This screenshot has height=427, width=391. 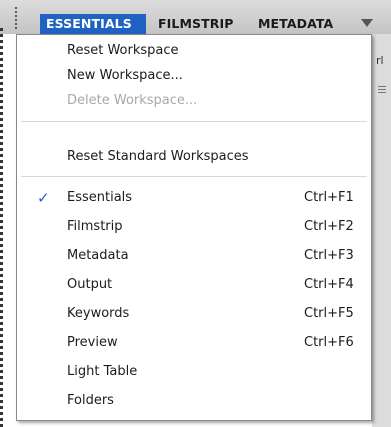 I want to click on menu-item-preview: Preview Ctrl+F6, so click(x=194, y=343).